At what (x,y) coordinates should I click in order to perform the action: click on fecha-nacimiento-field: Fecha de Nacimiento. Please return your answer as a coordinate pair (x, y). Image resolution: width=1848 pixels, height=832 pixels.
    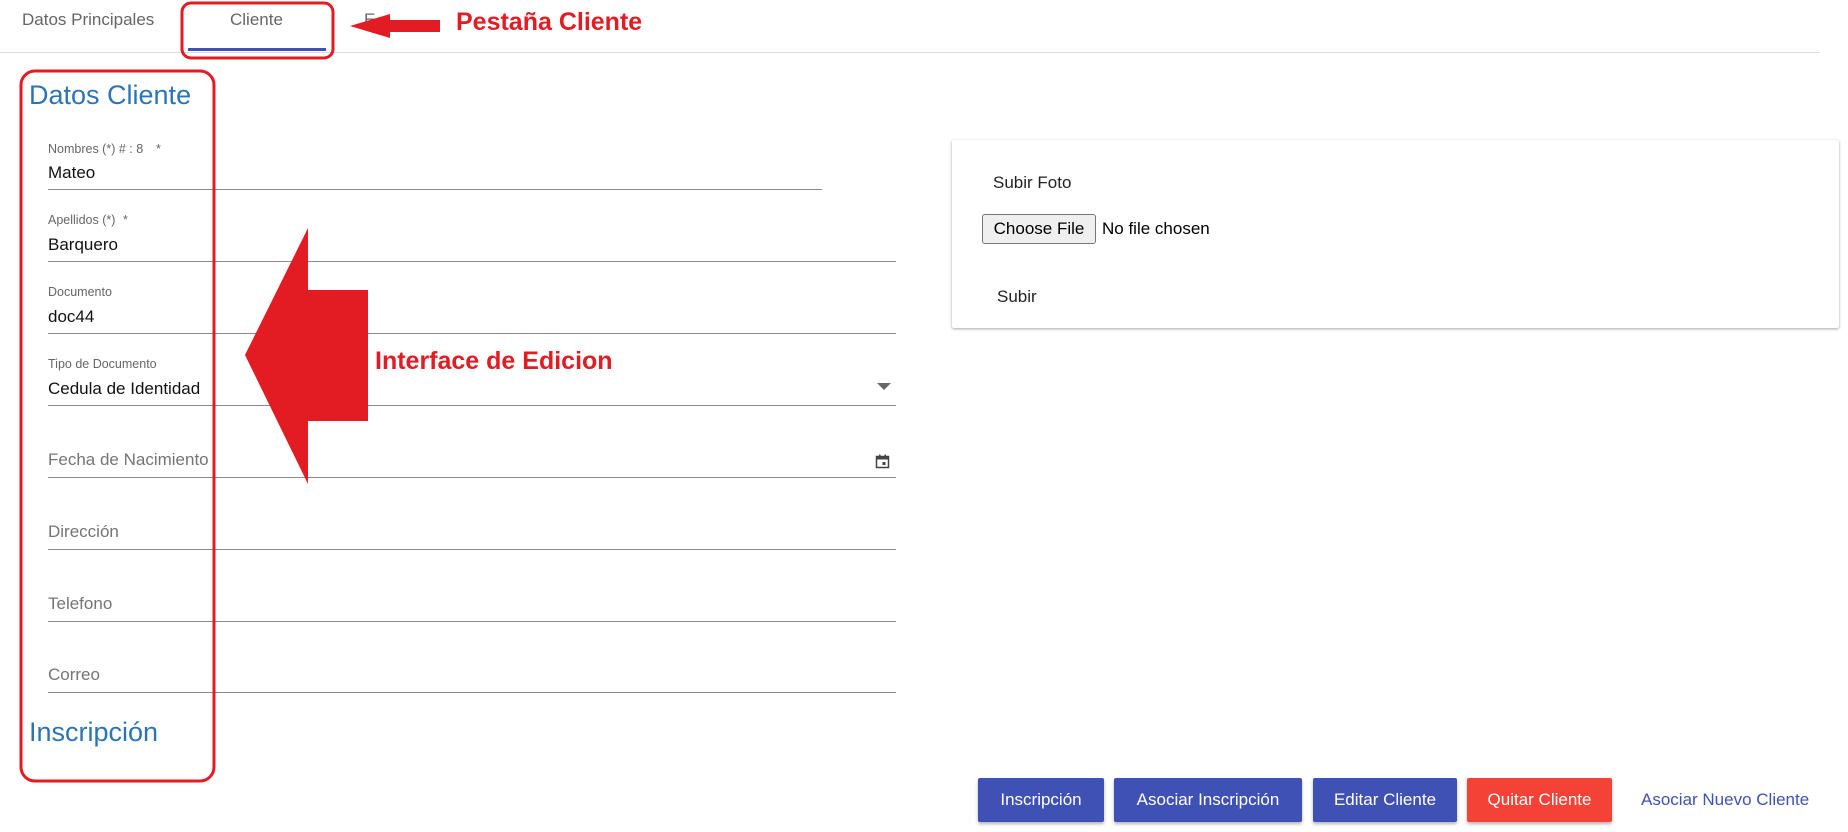
    Looking at the image, I should click on (472, 453).